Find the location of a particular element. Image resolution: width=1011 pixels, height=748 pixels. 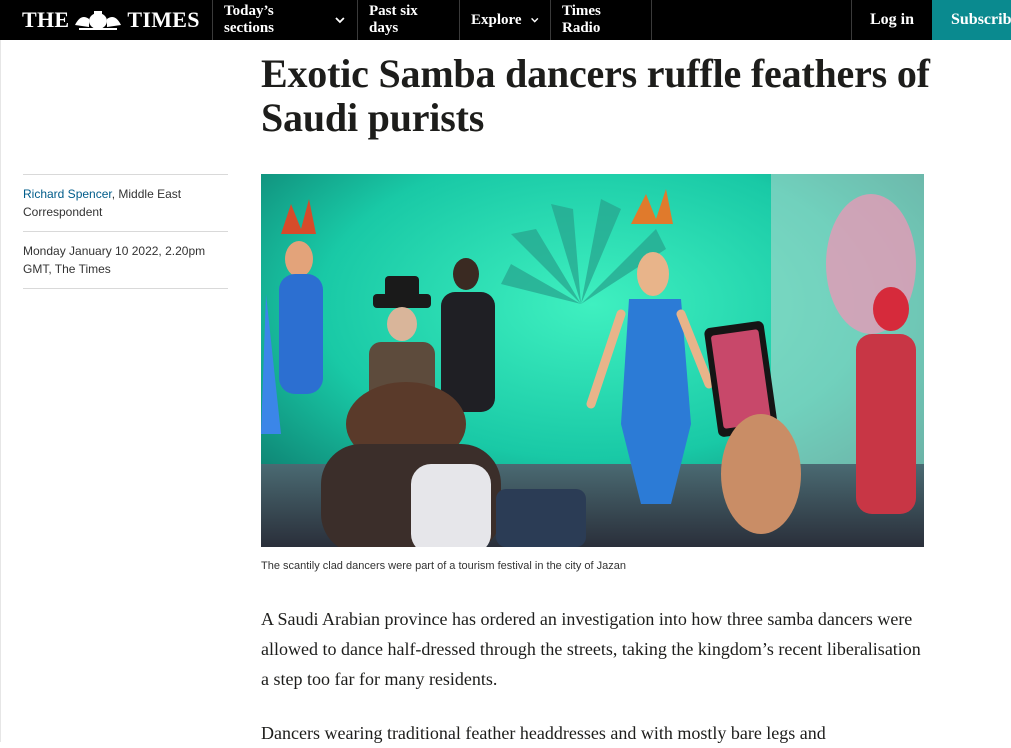

logo-text-times: TIMES is located at coordinates (163, 19).